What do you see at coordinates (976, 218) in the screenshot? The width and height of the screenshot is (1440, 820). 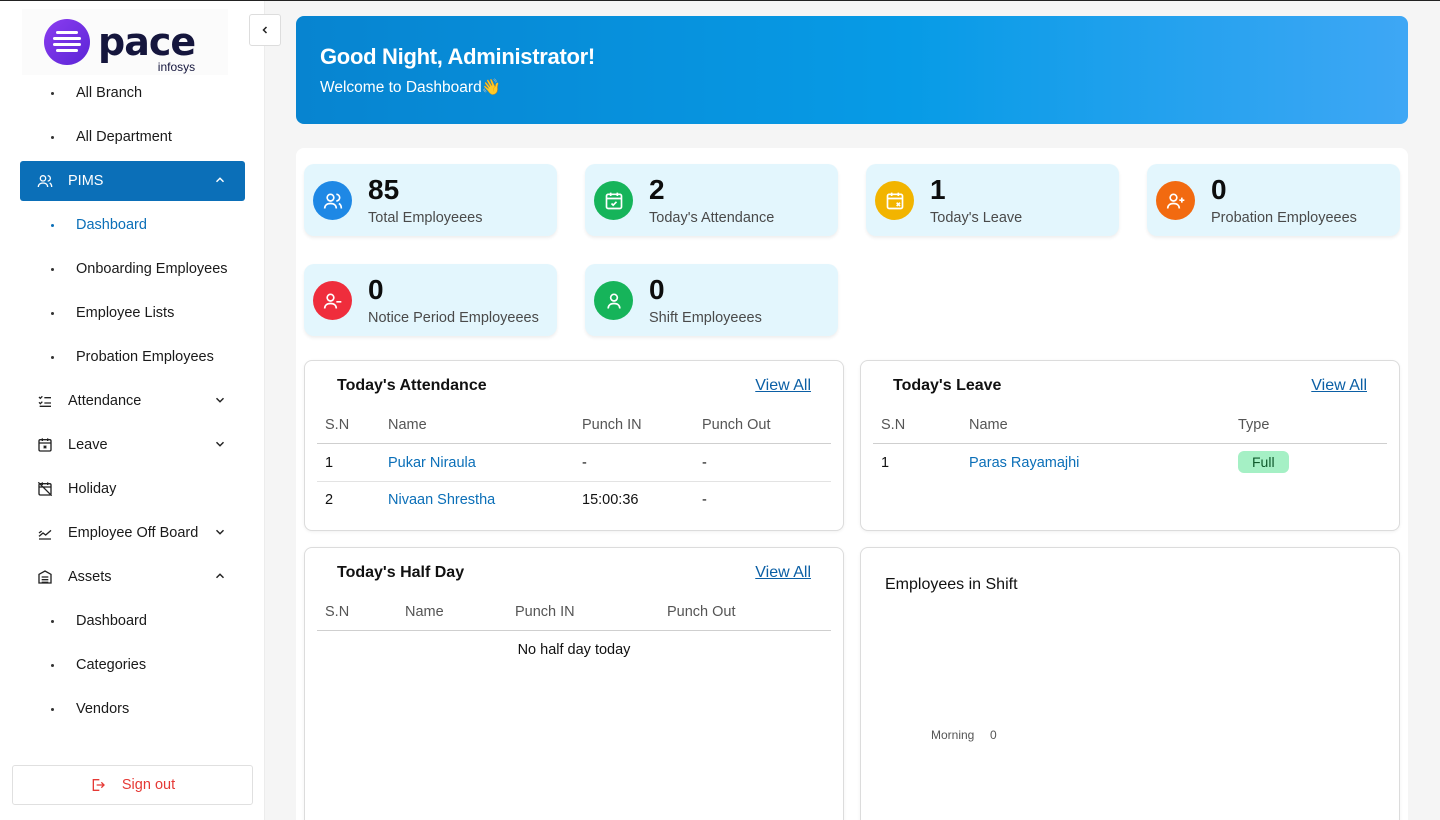 I see `stat-label: Today's Leave` at bounding box center [976, 218].